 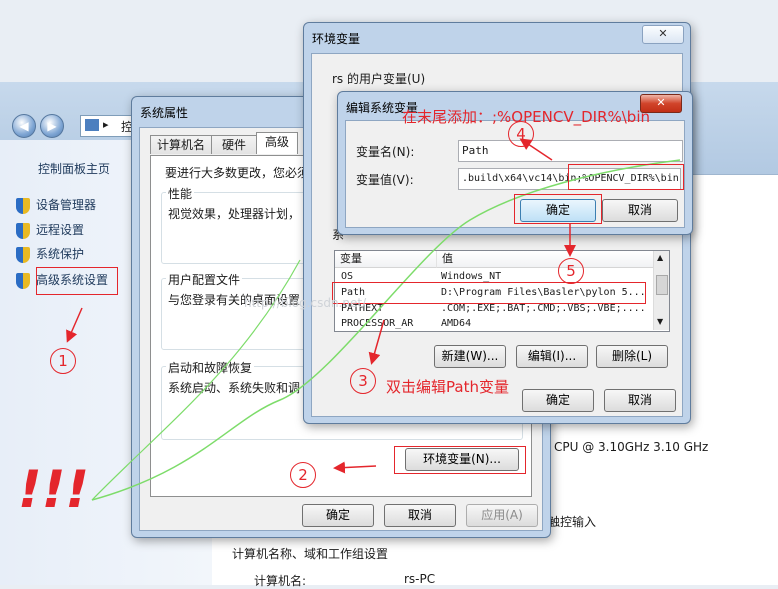 What do you see at coordinates (571, 271) in the screenshot?
I see `step-marker-5: 5` at bounding box center [571, 271].